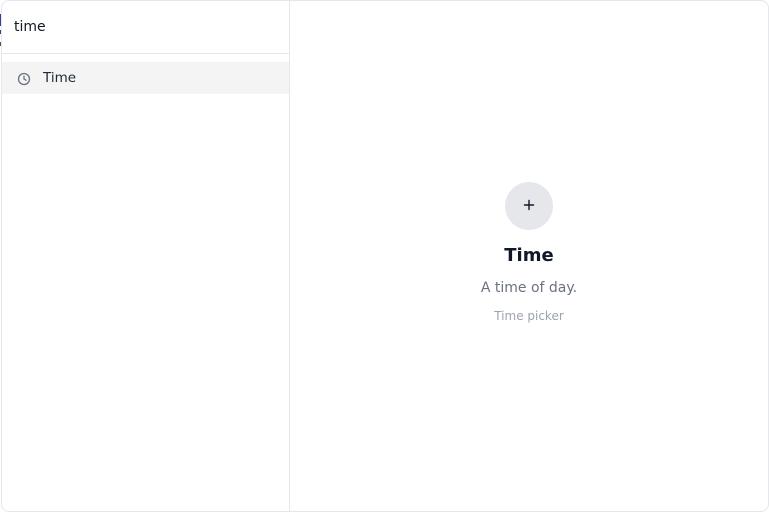  Describe the element at coordinates (145, 78) in the screenshot. I see `result-item-time: Time` at that location.